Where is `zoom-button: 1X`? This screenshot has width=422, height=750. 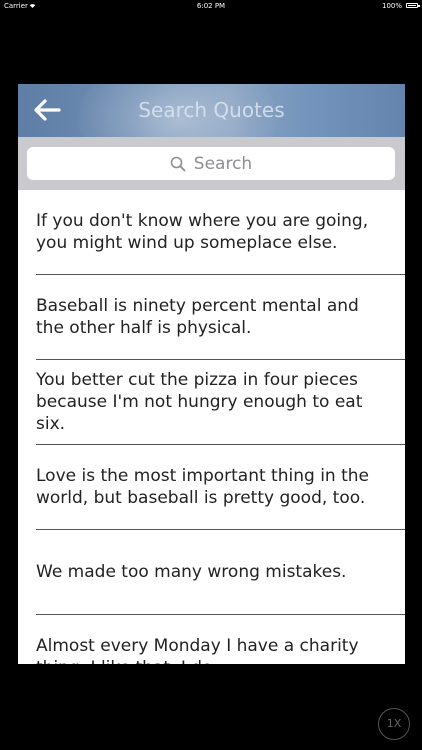
zoom-button: 1X is located at coordinates (394, 724).